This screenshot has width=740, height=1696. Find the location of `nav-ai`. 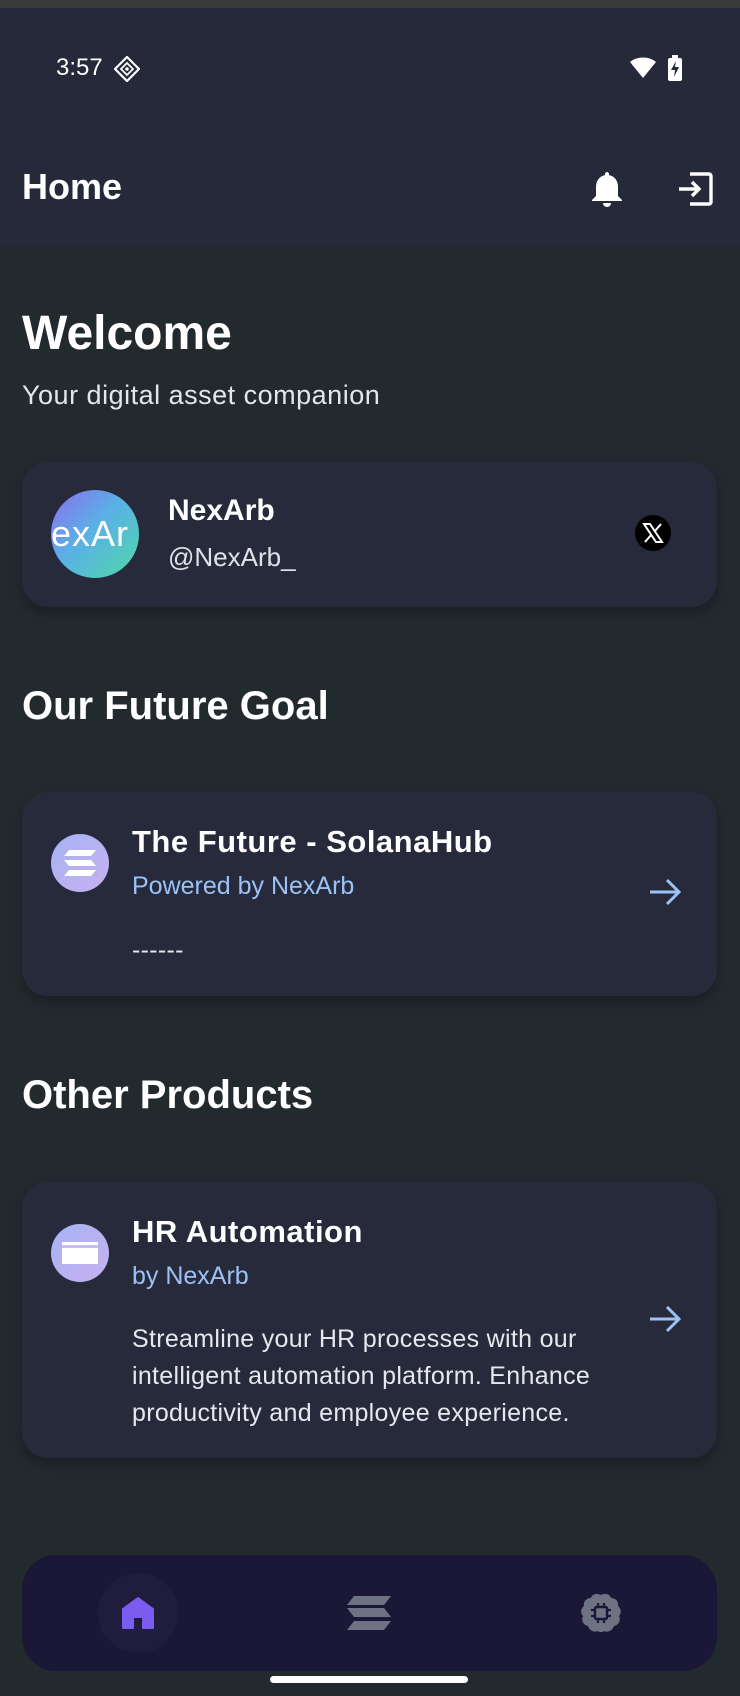

nav-ai is located at coordinates (601, 1613).